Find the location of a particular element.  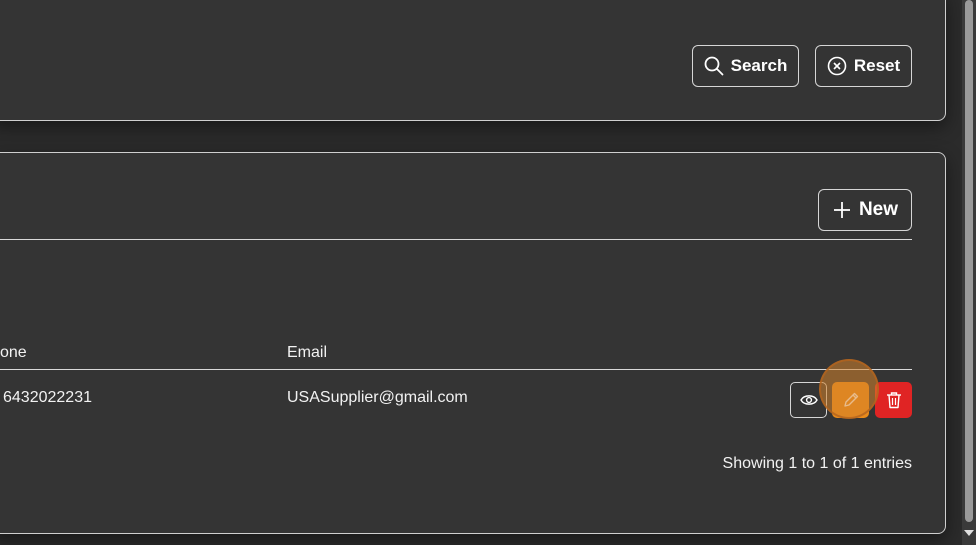

delete-button is located at coordinates (893, 400).